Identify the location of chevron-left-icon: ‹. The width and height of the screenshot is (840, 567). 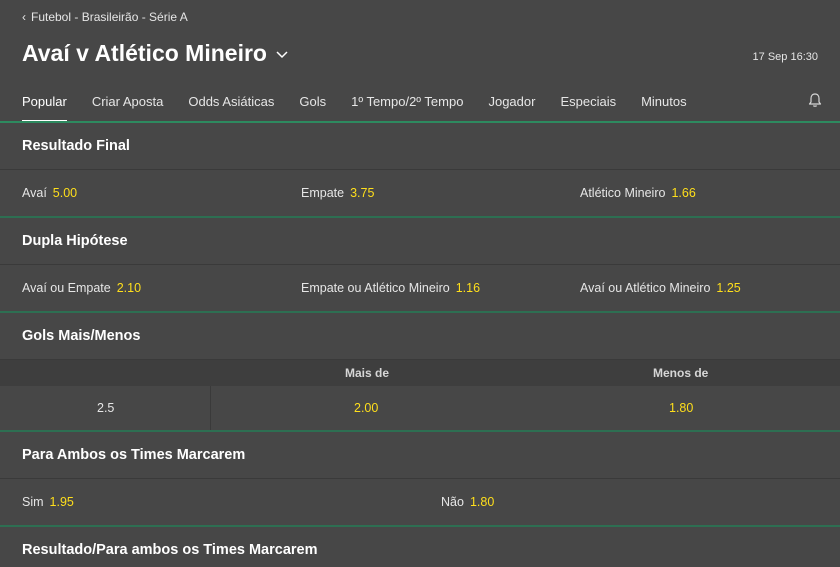
(24, 17).